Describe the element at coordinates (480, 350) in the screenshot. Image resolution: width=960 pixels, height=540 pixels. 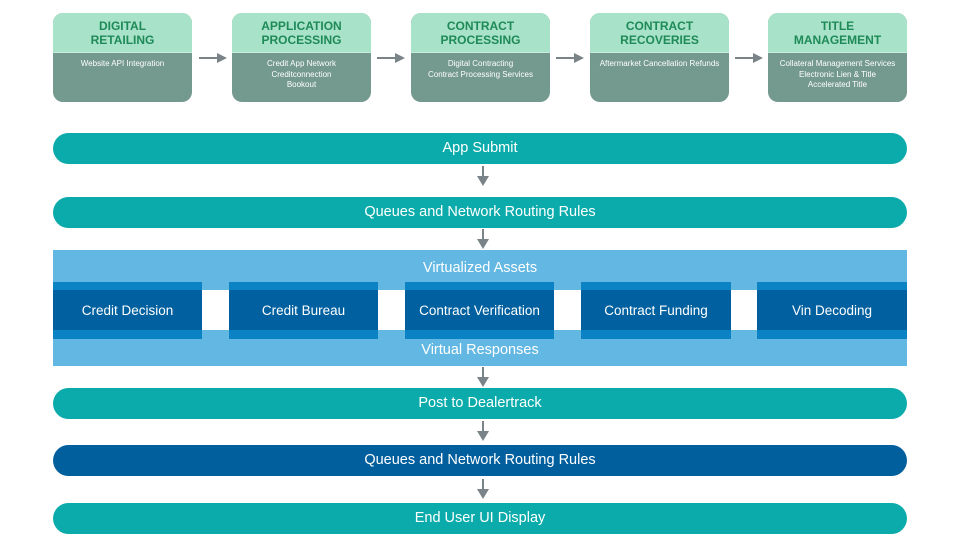
I see `virtual-responses-label: Virtual Responses` at that location.